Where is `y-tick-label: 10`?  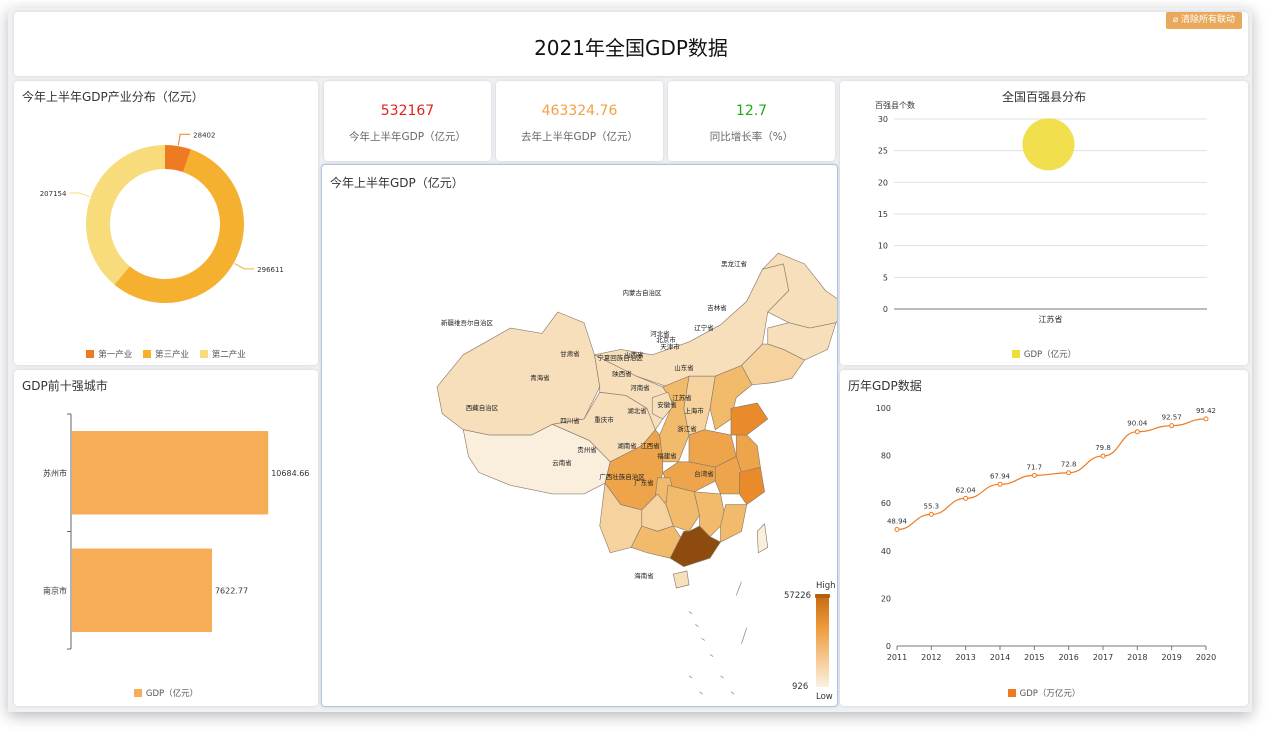 y-tick-label: 10 is located at coordinates (883, 246).